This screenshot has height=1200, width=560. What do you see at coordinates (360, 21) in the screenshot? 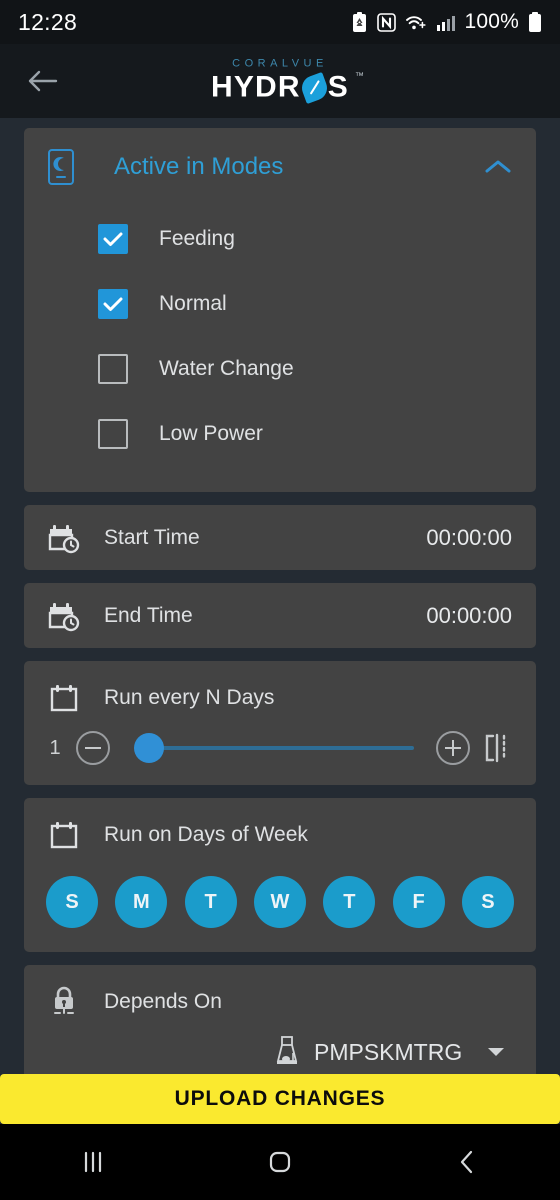
I see `battery-saver-icon` at bounding box center [360, 21].